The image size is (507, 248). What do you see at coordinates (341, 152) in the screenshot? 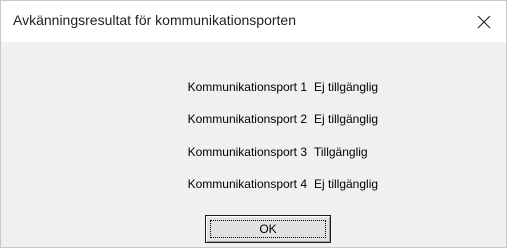
I see `port-status: Tillgänglig` at bounding box center [341, 152].